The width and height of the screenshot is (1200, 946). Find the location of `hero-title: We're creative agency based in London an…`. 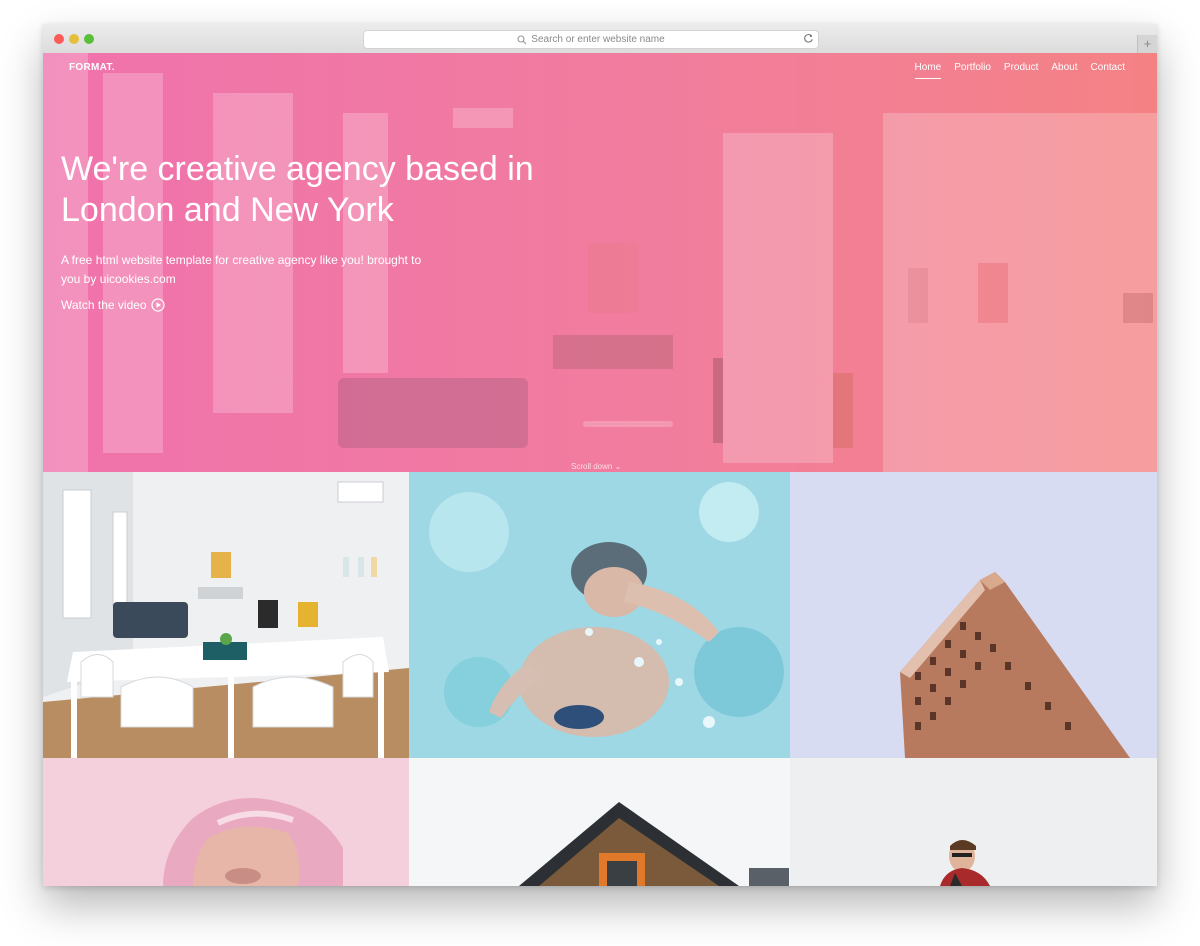

hero-title: We're creative agency based in London an… is located at coordinates (297, 189).